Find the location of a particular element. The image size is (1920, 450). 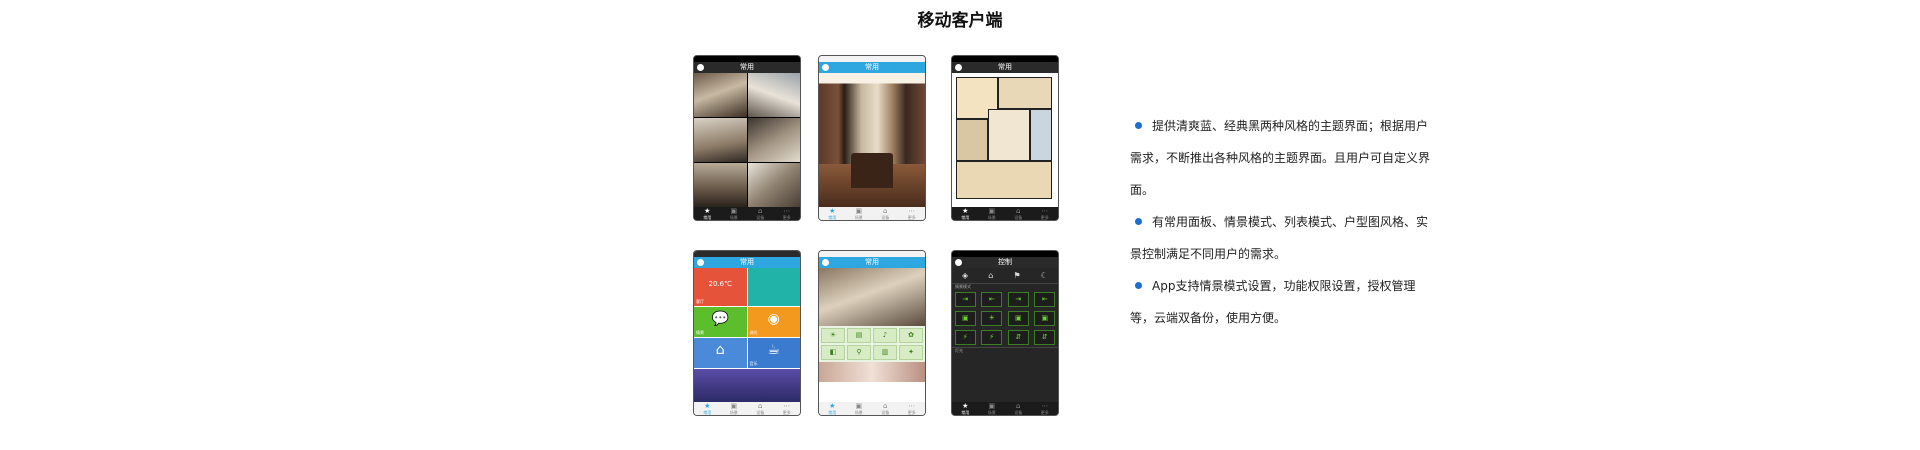

device-button: ☀ is located at coordinates (833, 335).